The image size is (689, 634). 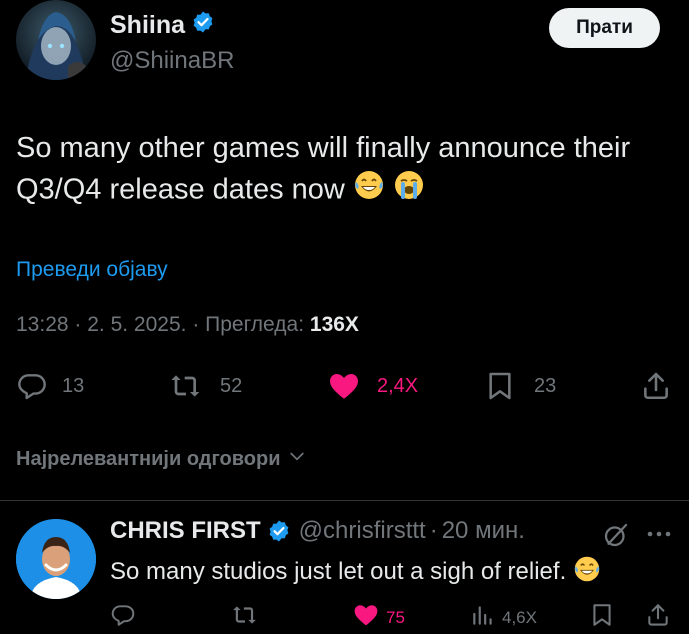 What do you see at coordinates (483, 617) in the screenshot?
I see `views-icon` at bounding box center [483, 617].